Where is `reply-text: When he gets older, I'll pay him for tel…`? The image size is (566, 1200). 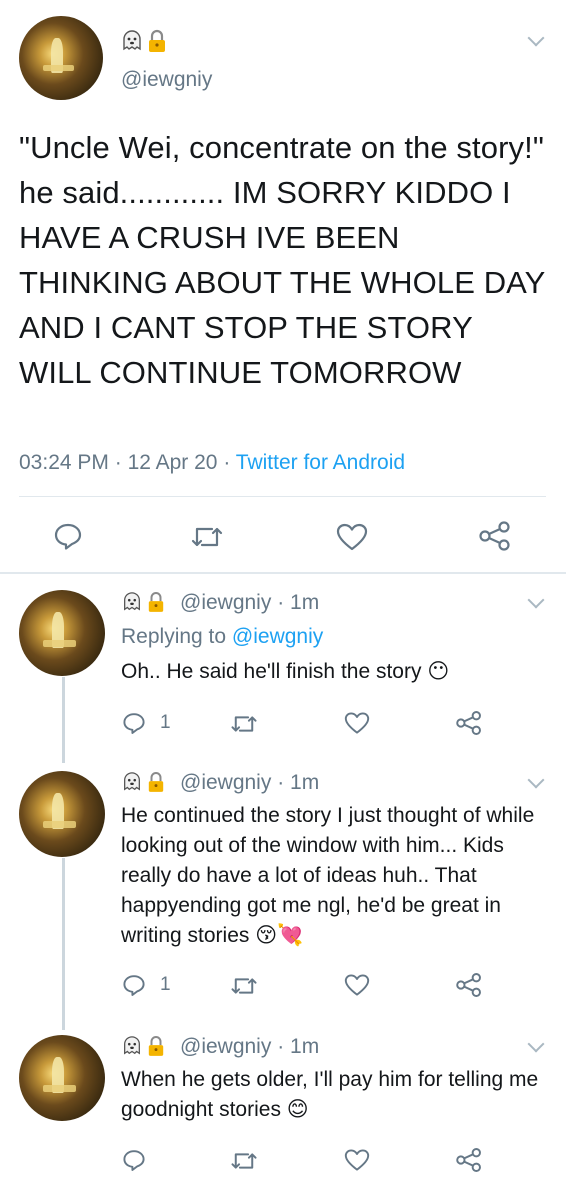
reply-text: When he gets older, I'll pay him for tel… is located at coordinates (333, 1095).